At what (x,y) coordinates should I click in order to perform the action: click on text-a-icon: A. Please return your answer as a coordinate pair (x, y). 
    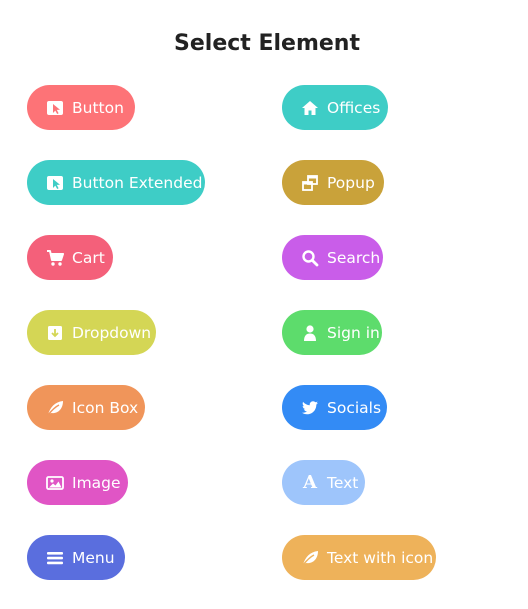
    Looking at the image, I should click on (310, 482).